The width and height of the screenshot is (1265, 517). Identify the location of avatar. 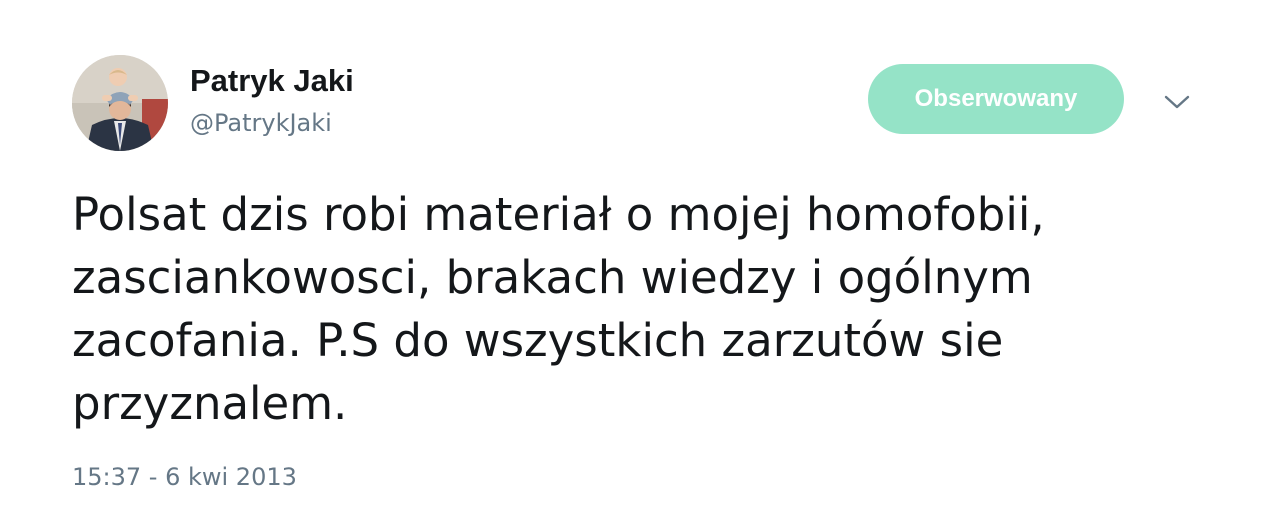
(120, 103).